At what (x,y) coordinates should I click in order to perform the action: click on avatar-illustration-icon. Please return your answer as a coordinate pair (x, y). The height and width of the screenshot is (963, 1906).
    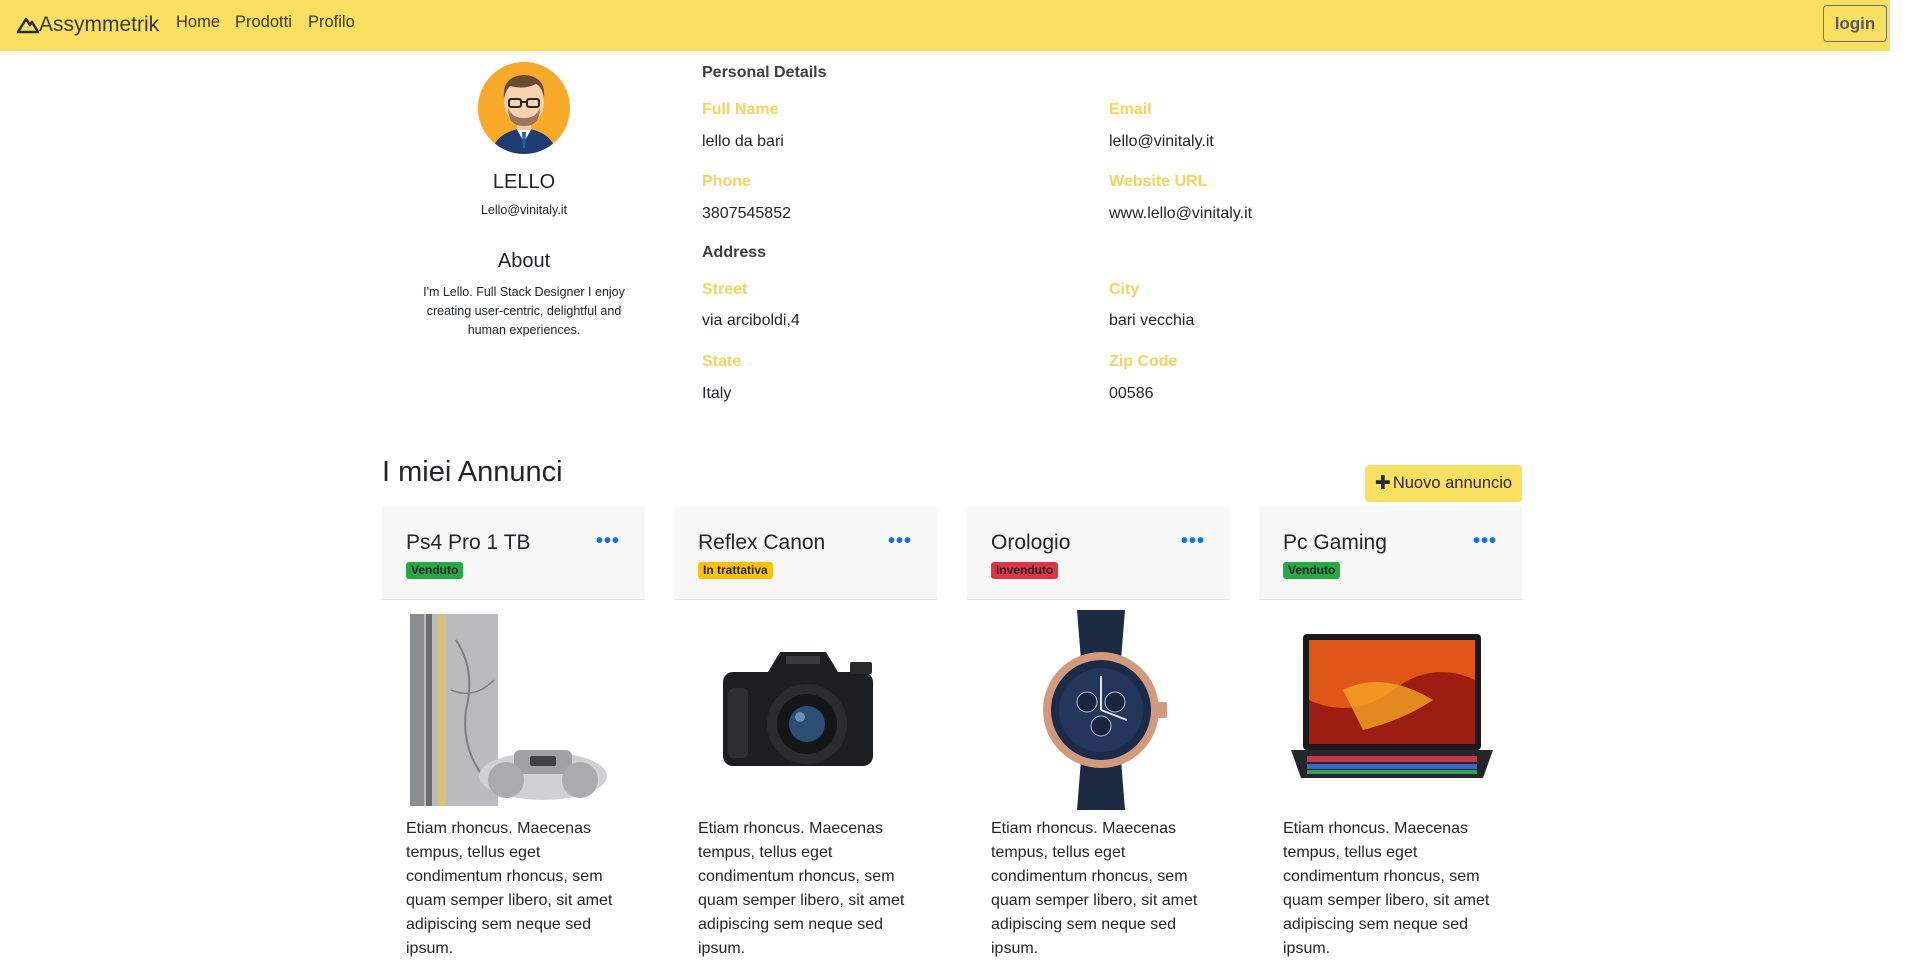
    Looking at the image, I should click on (524, 108).